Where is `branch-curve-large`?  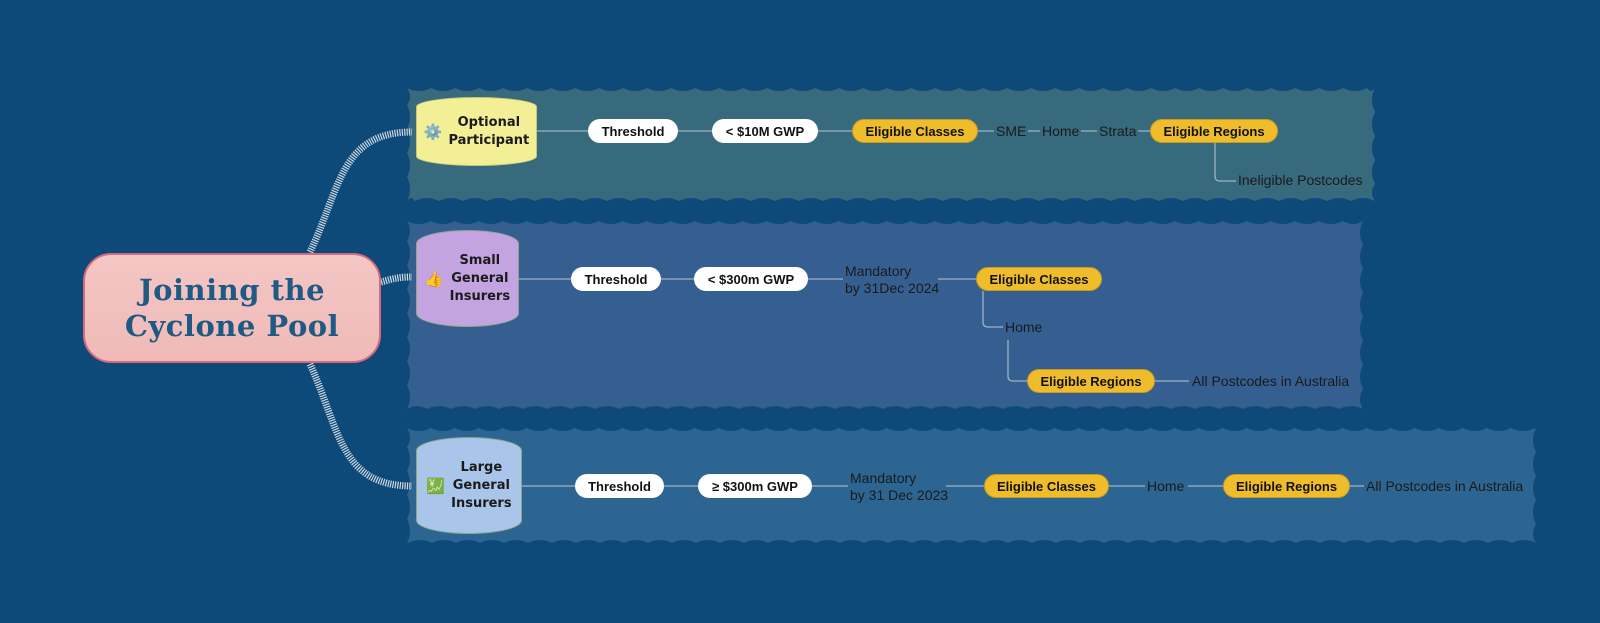
branch-curve-large is located at coordinates (359, 426).